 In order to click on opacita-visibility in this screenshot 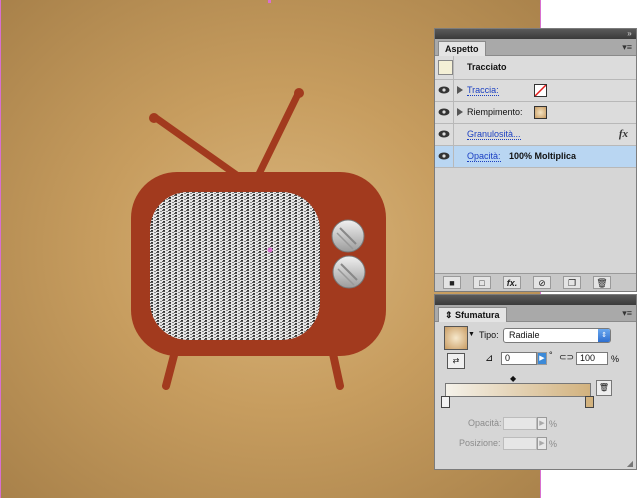, I will do `click(444, 156)`.